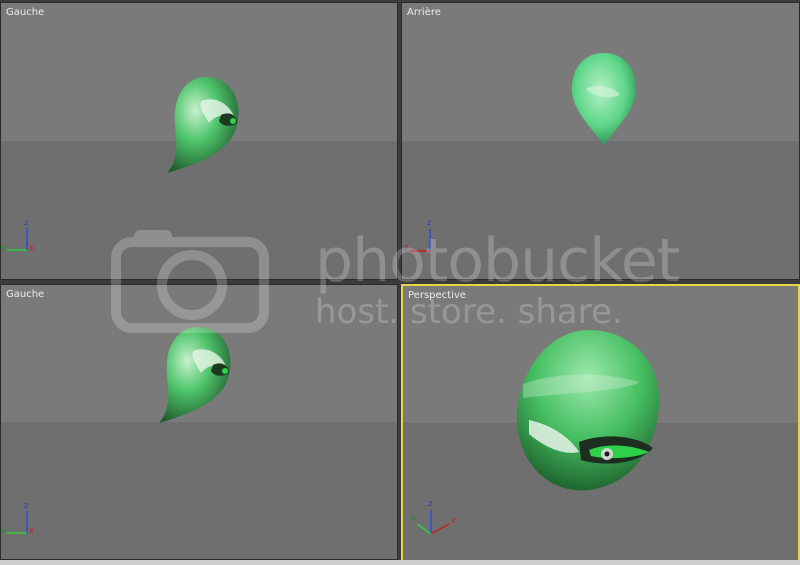 This screenshot has height=565, width=800. Describe the element at coordinates (424, 12) in the screenshot. I see `viewport-label: Arrière` at that location.